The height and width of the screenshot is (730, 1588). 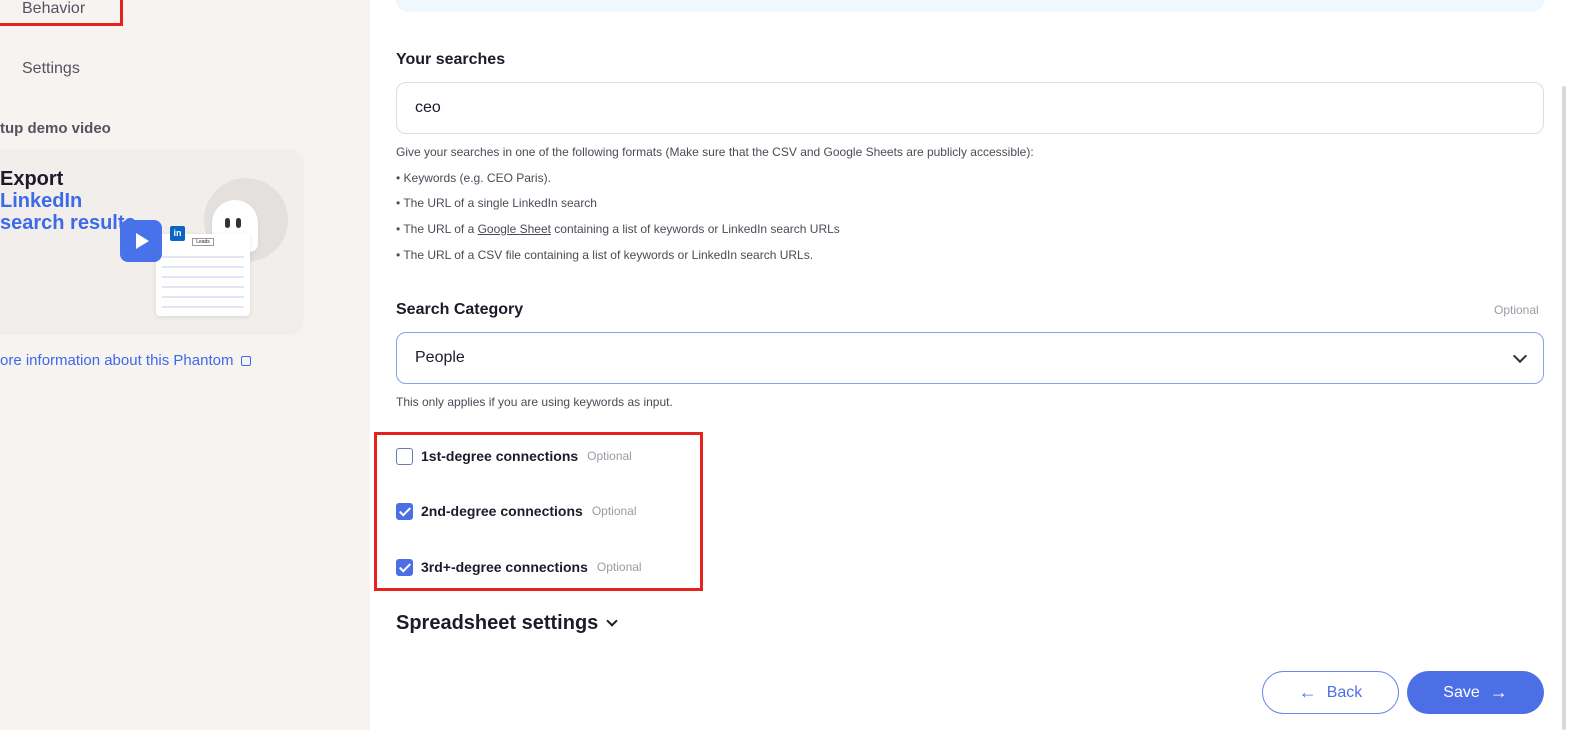 I want to click on checkbox-label: 2nd-degree connections, so click(x=502, y=511).